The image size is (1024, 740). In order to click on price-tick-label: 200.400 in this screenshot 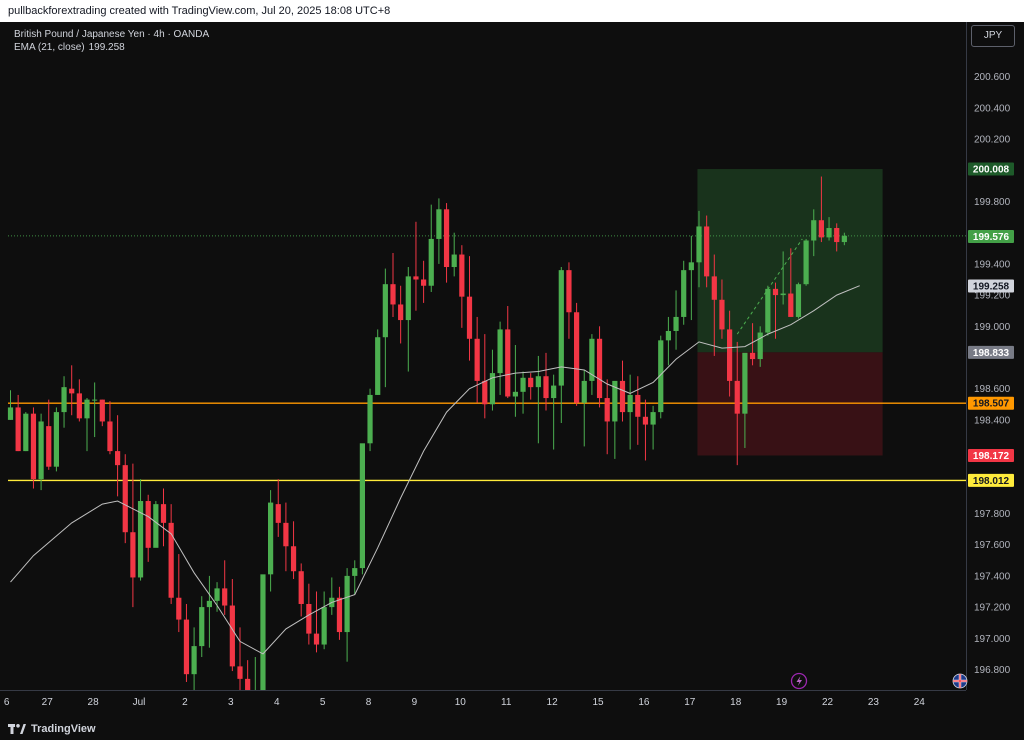, I will do `click(992, 108)`.